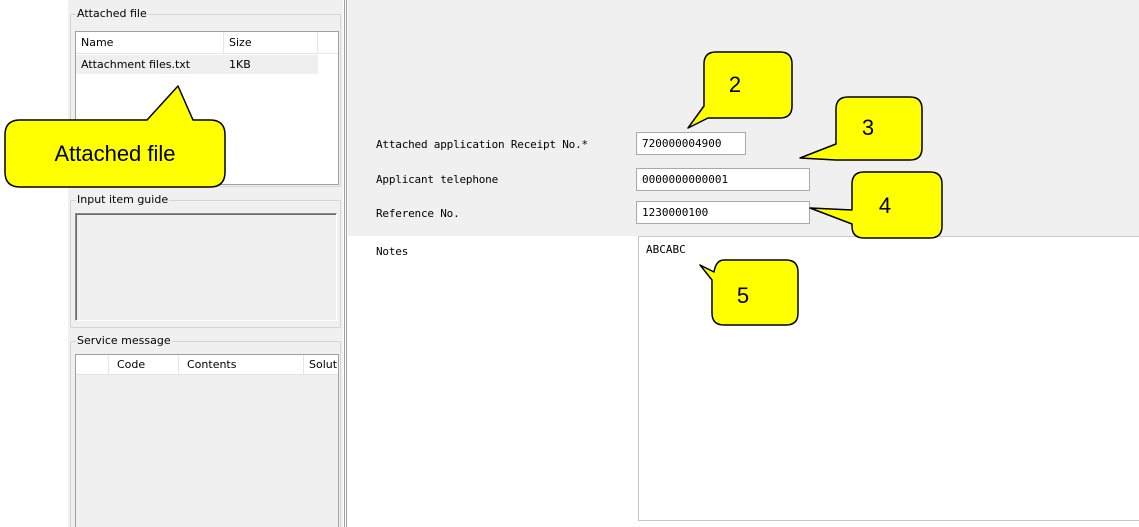 This screenshot has width=1139, height=527. What do you see at coordinates (691, 143) in the screenshot?
I see `receipt-no-field: 720000004900` at bounding box center [691, 143].